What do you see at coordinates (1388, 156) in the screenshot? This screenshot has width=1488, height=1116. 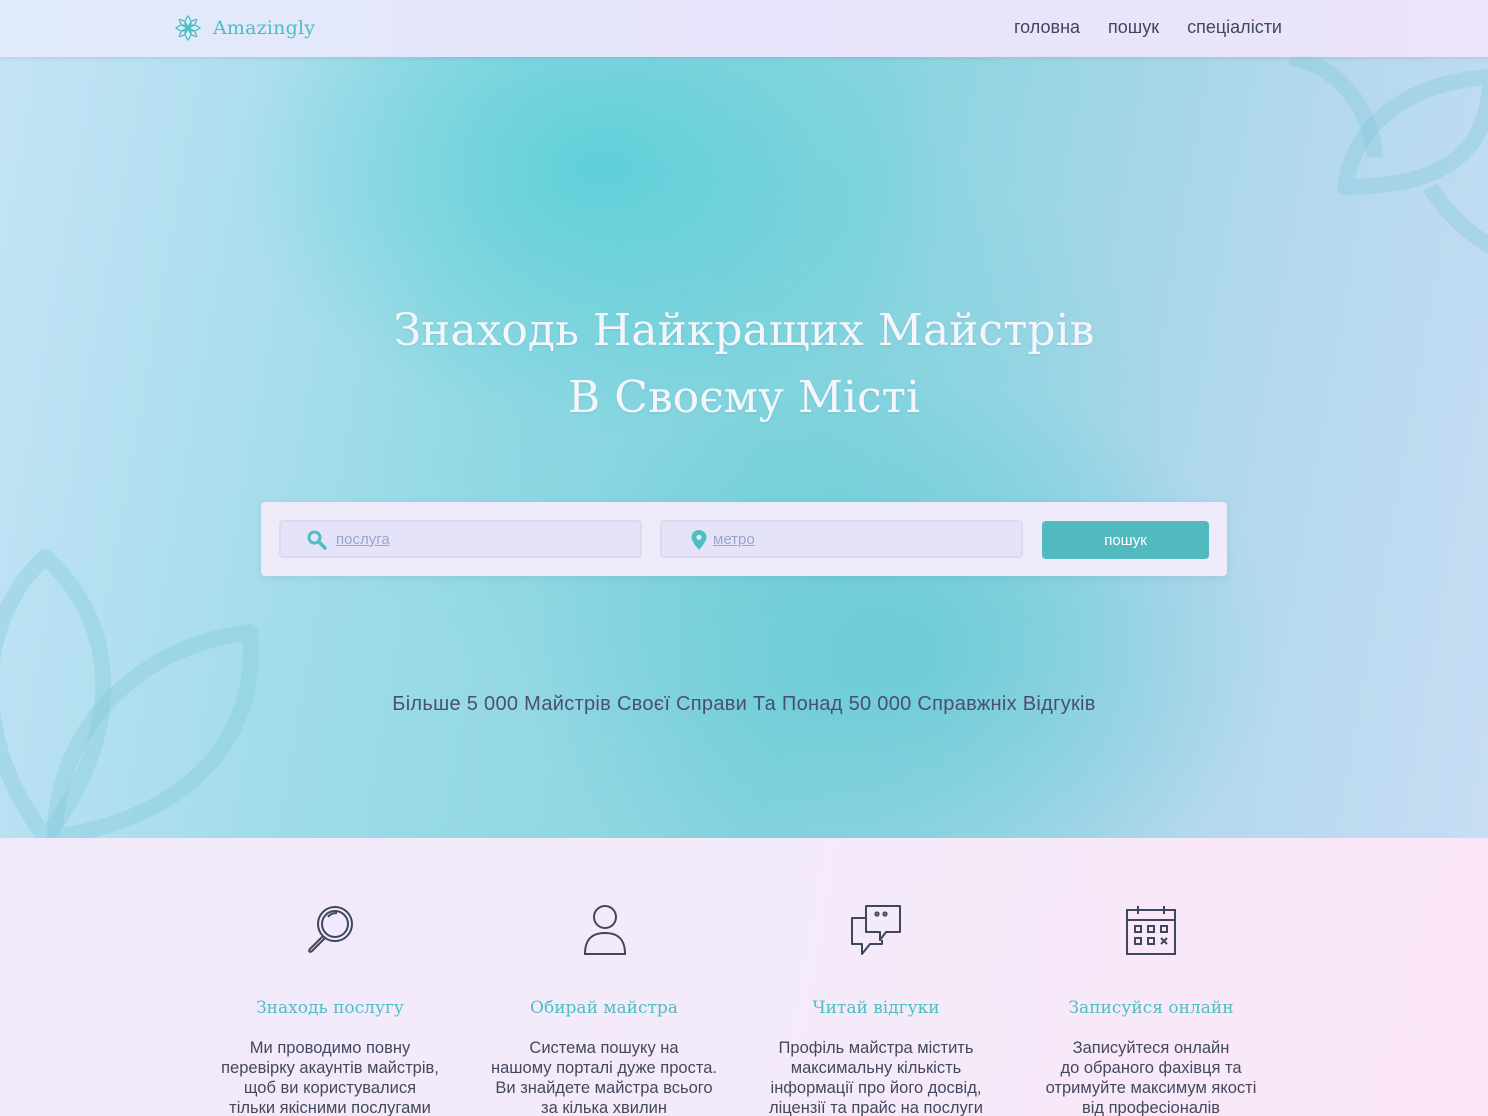 I see `lotus-decoration-top-right` at bounding box center [1388, 156].